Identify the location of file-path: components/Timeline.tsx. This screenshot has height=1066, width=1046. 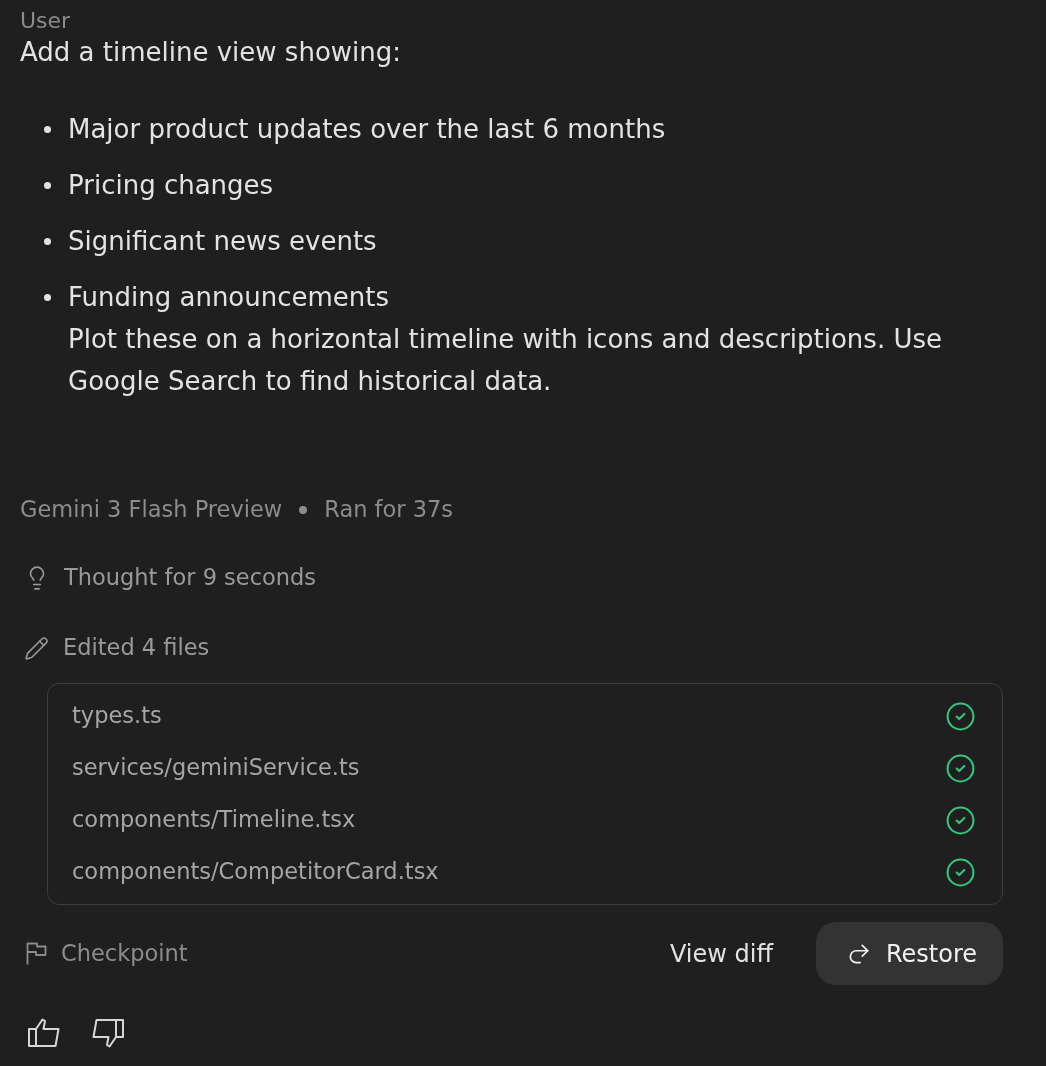
(214, 820).